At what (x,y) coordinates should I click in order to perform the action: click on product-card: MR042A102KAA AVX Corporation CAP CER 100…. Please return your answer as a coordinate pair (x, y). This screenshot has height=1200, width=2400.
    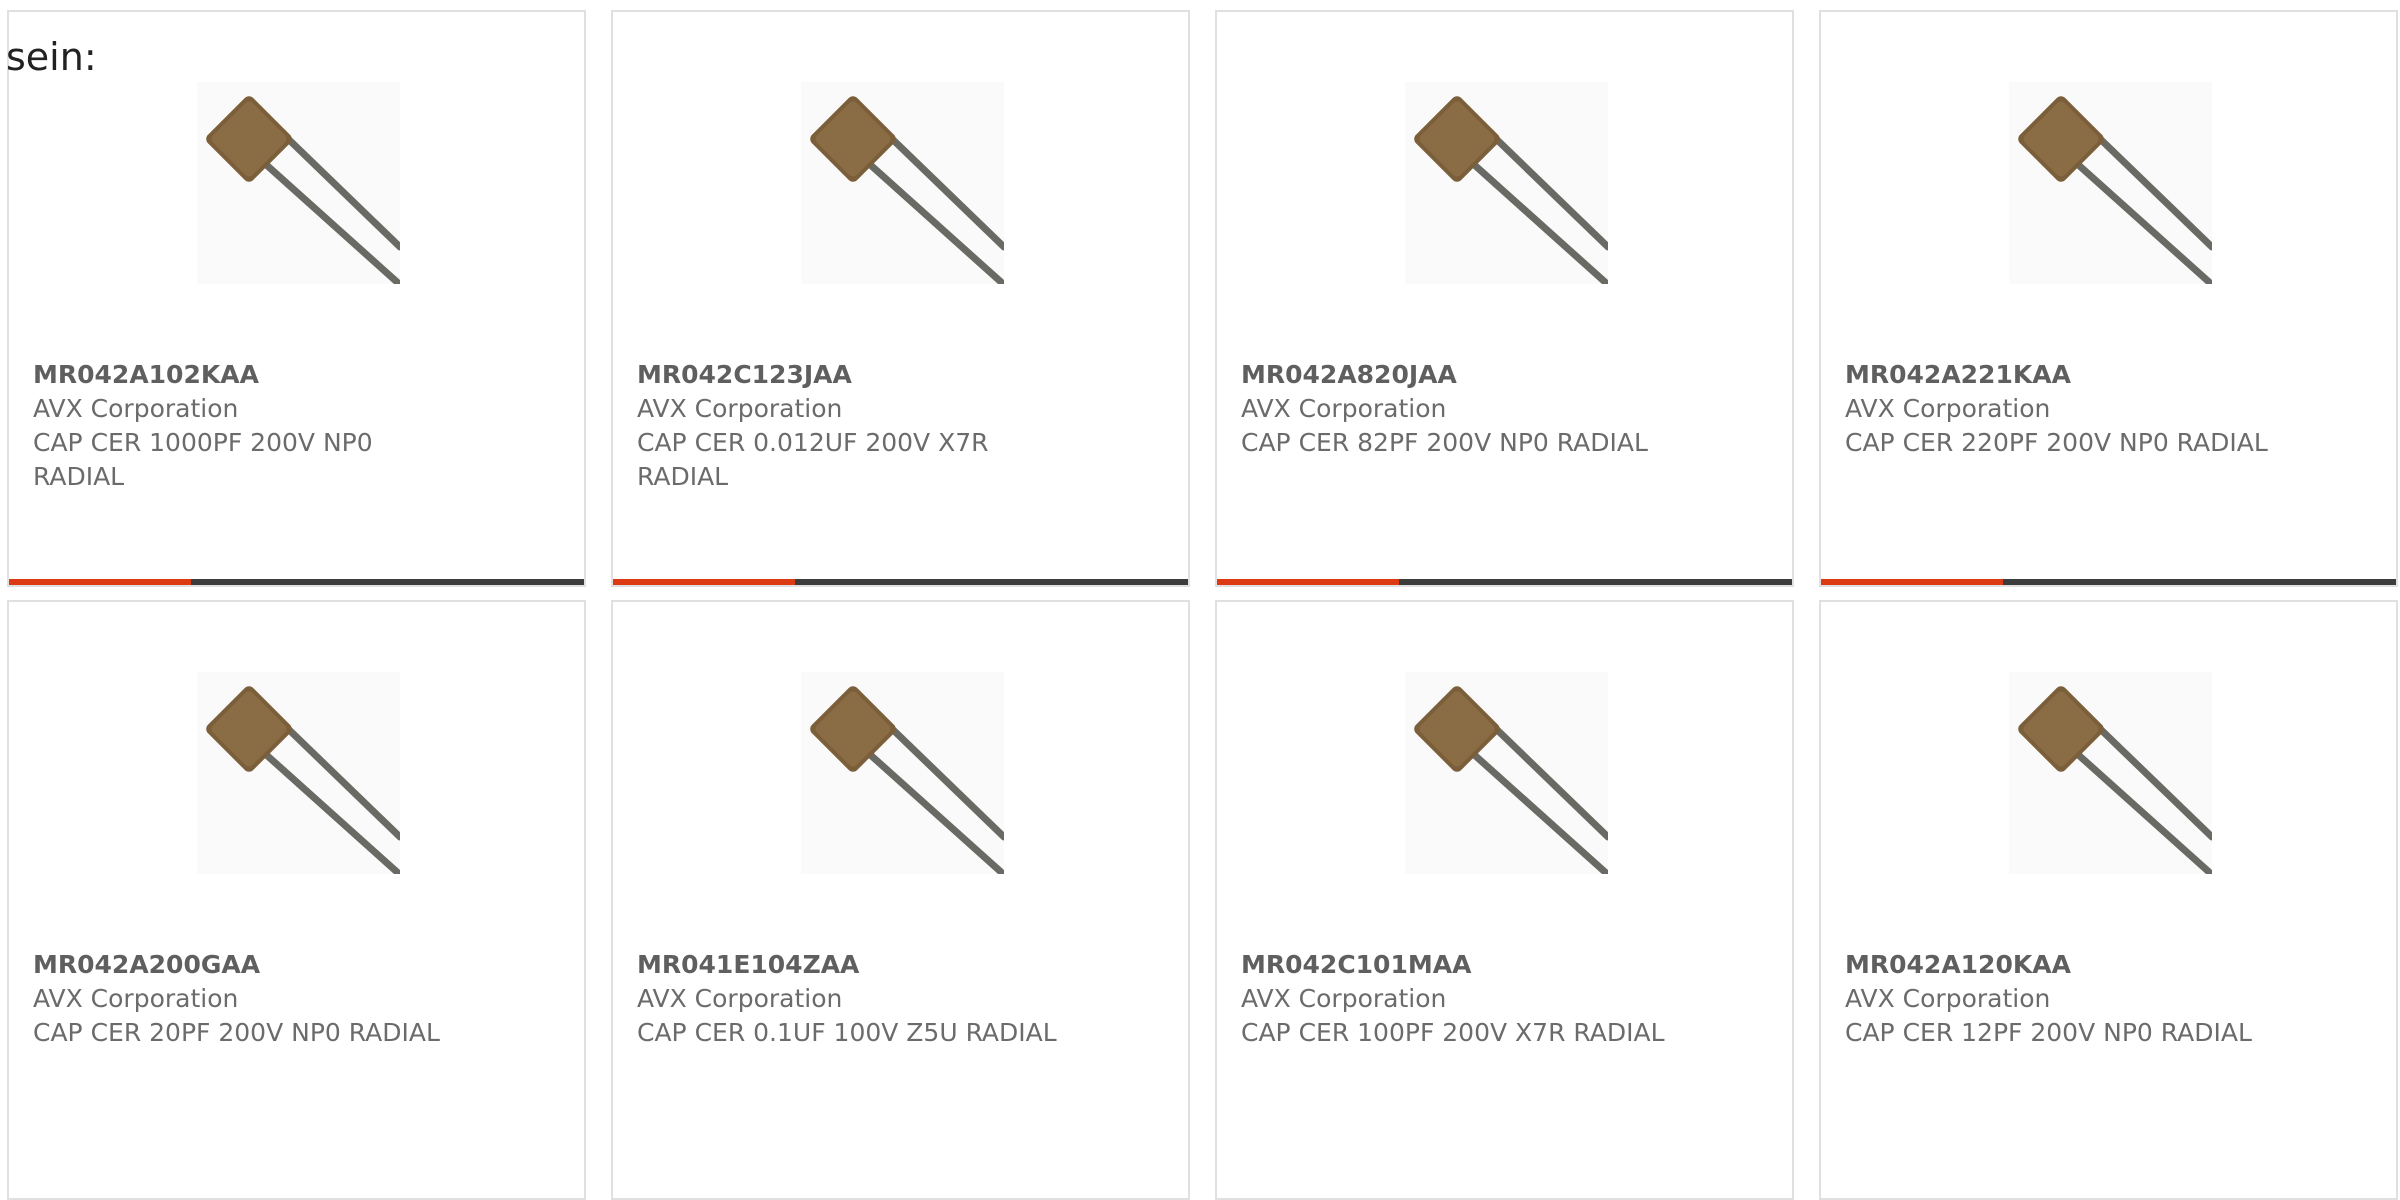
    Looking at the image, I should click on (296, 298).